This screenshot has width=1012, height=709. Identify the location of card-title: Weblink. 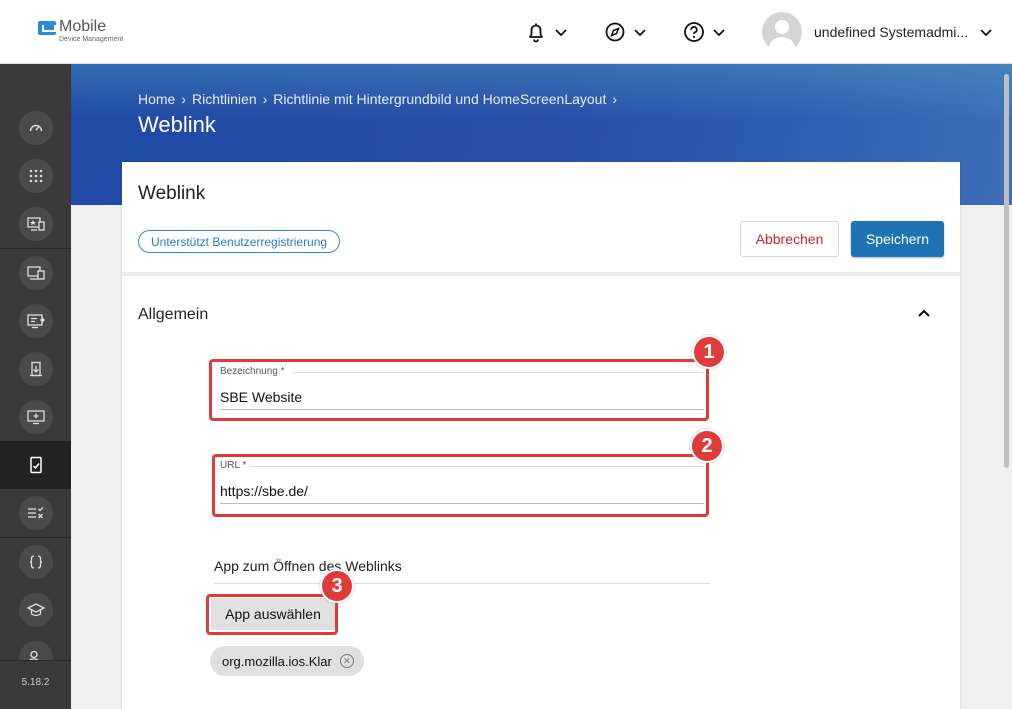
(172, 193).